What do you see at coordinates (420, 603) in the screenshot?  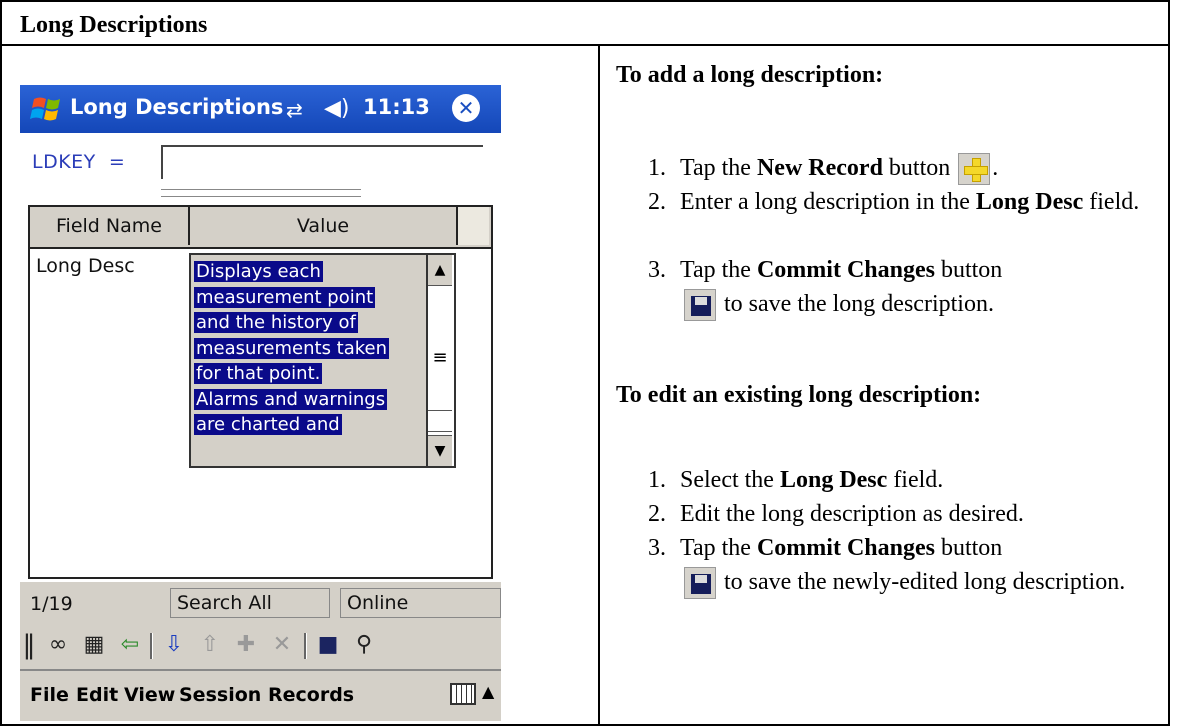 I see `connection-mode: Online` at bounding box center [420, 603].